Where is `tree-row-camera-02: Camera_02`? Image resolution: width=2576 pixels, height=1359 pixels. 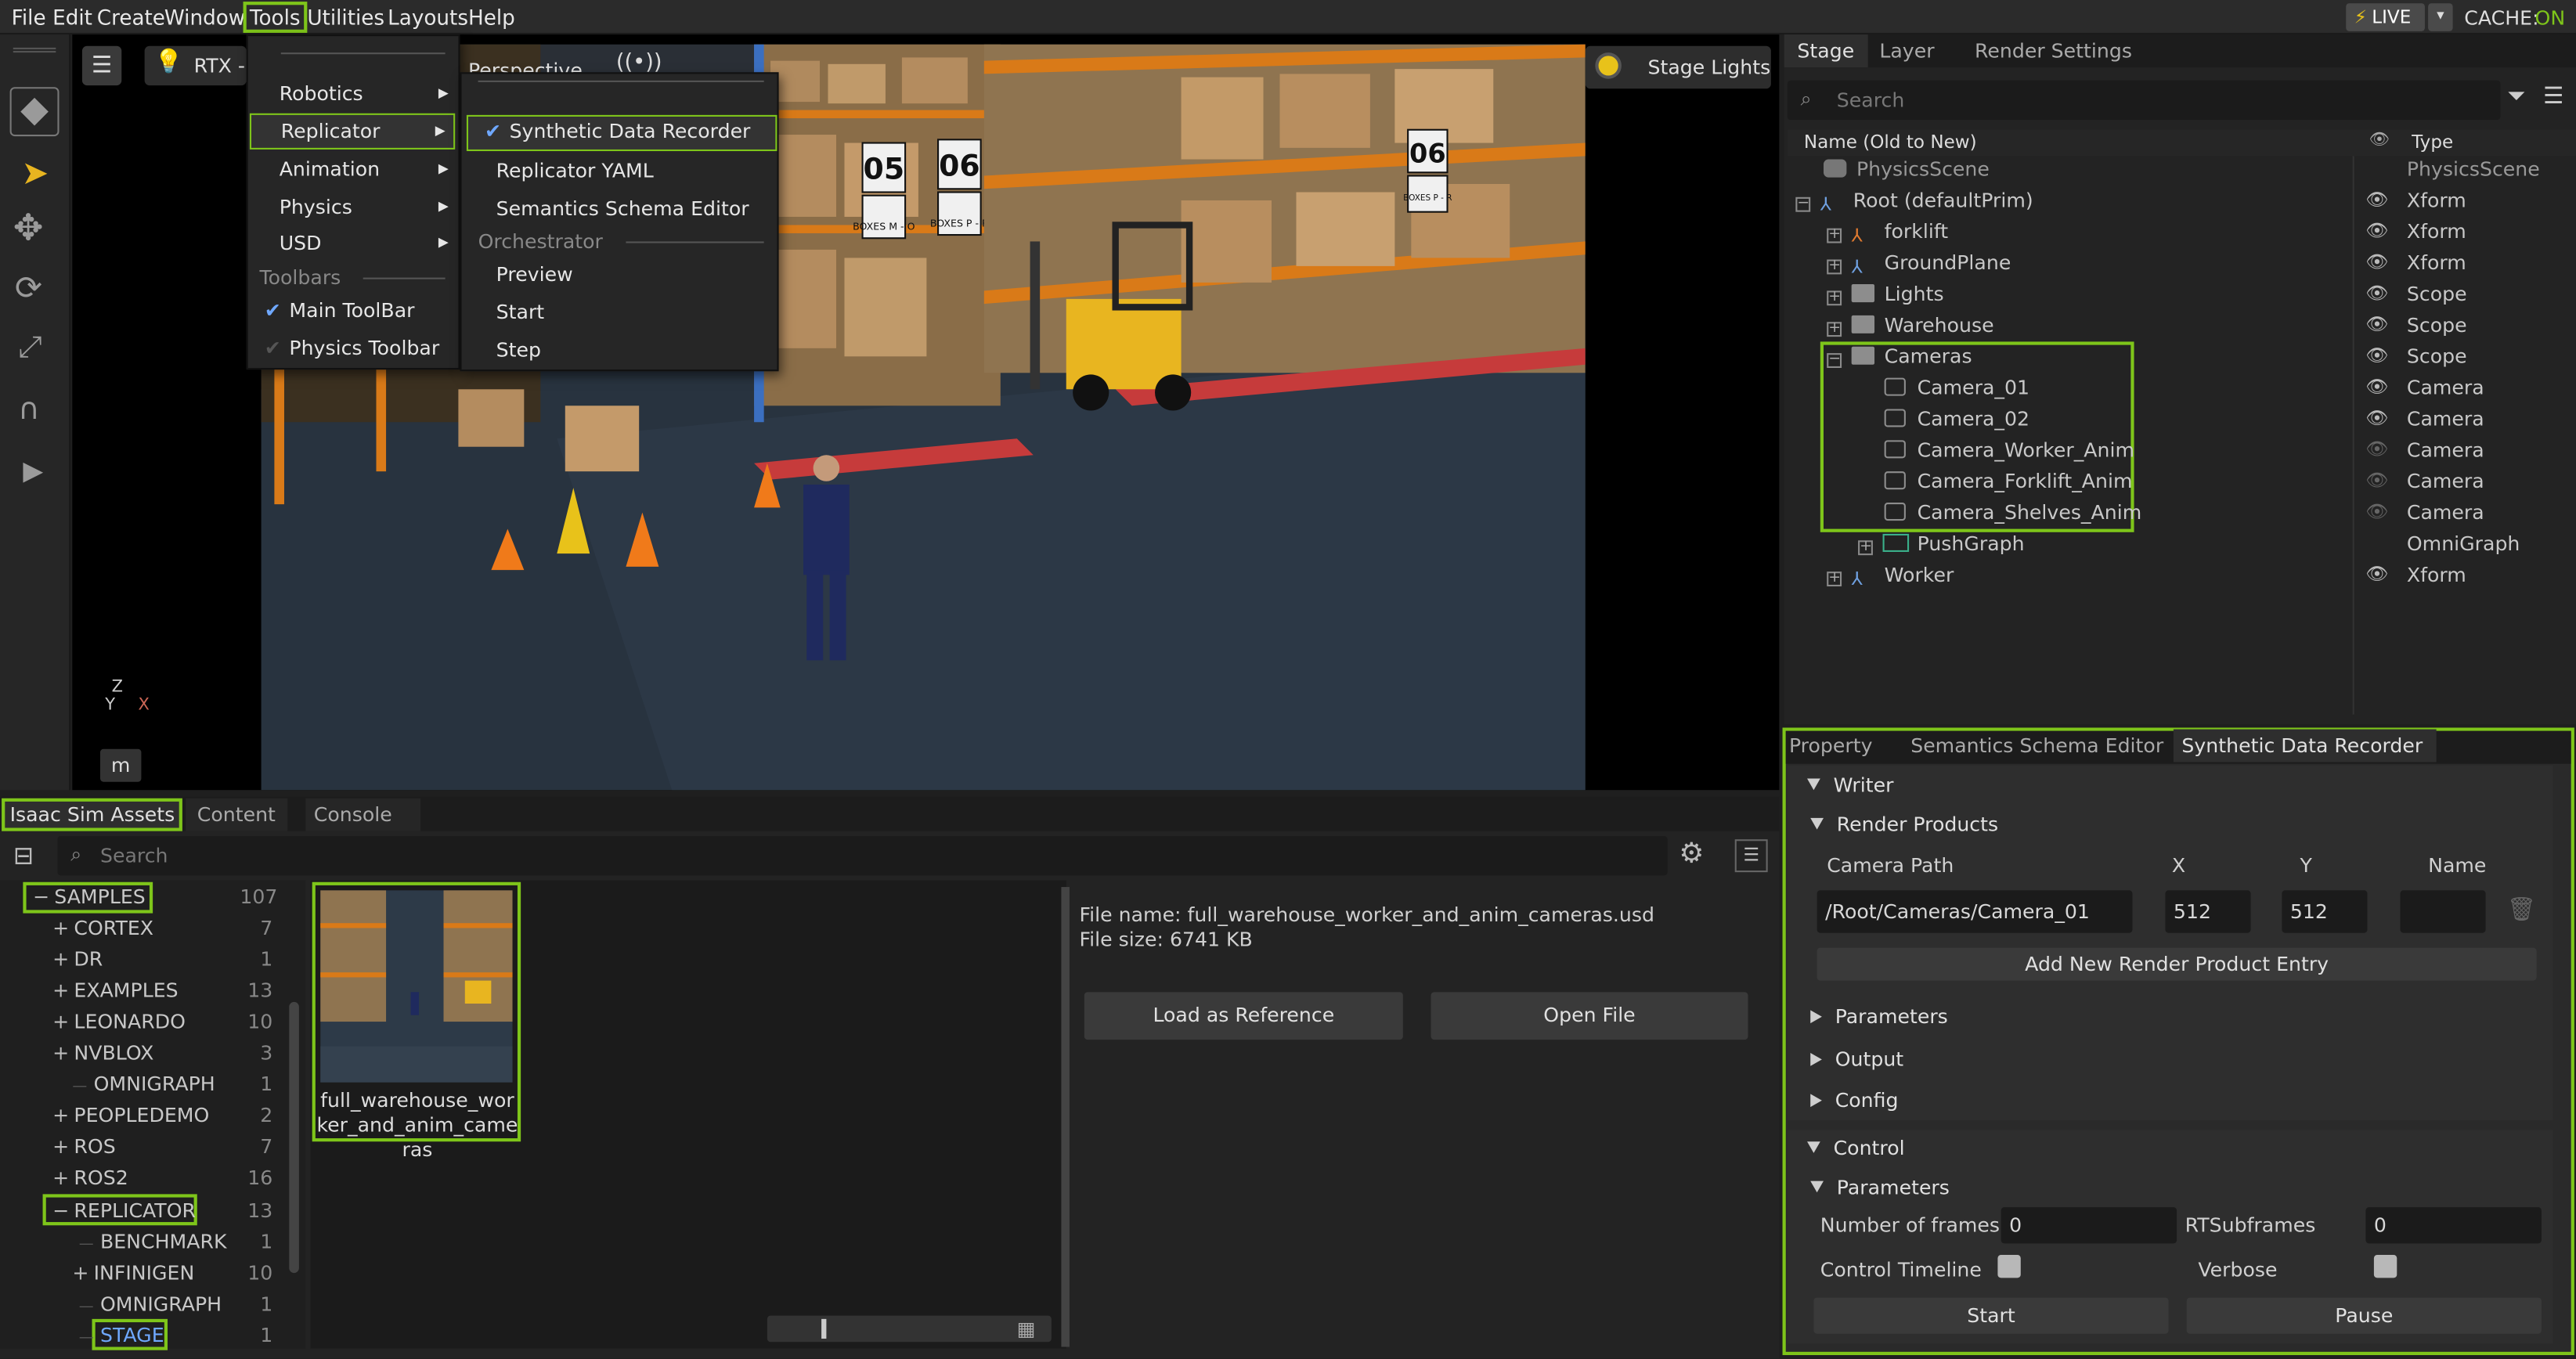 tree-row-camera-02: Camera_02 is located at coordinates (1956, 419).